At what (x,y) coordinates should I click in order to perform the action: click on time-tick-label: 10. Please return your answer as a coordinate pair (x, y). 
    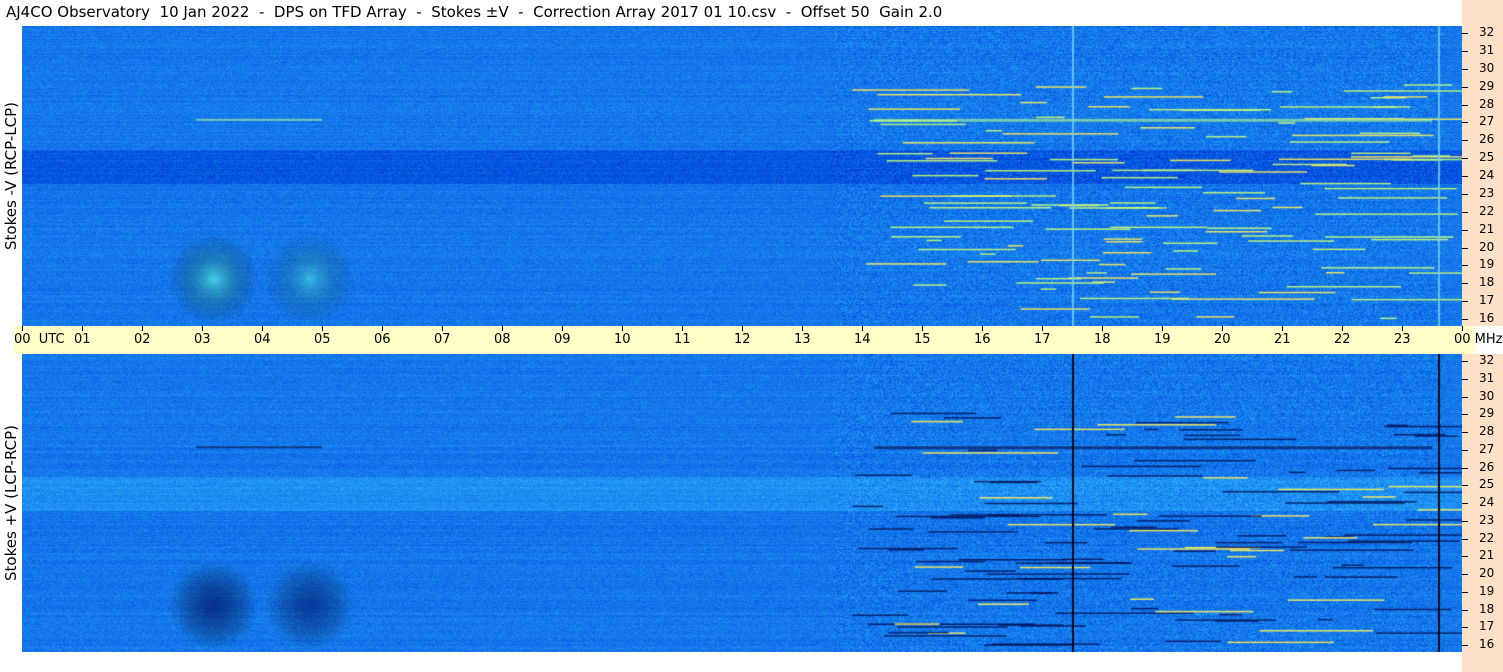
    Looking at the image, I should click on (622, 339).